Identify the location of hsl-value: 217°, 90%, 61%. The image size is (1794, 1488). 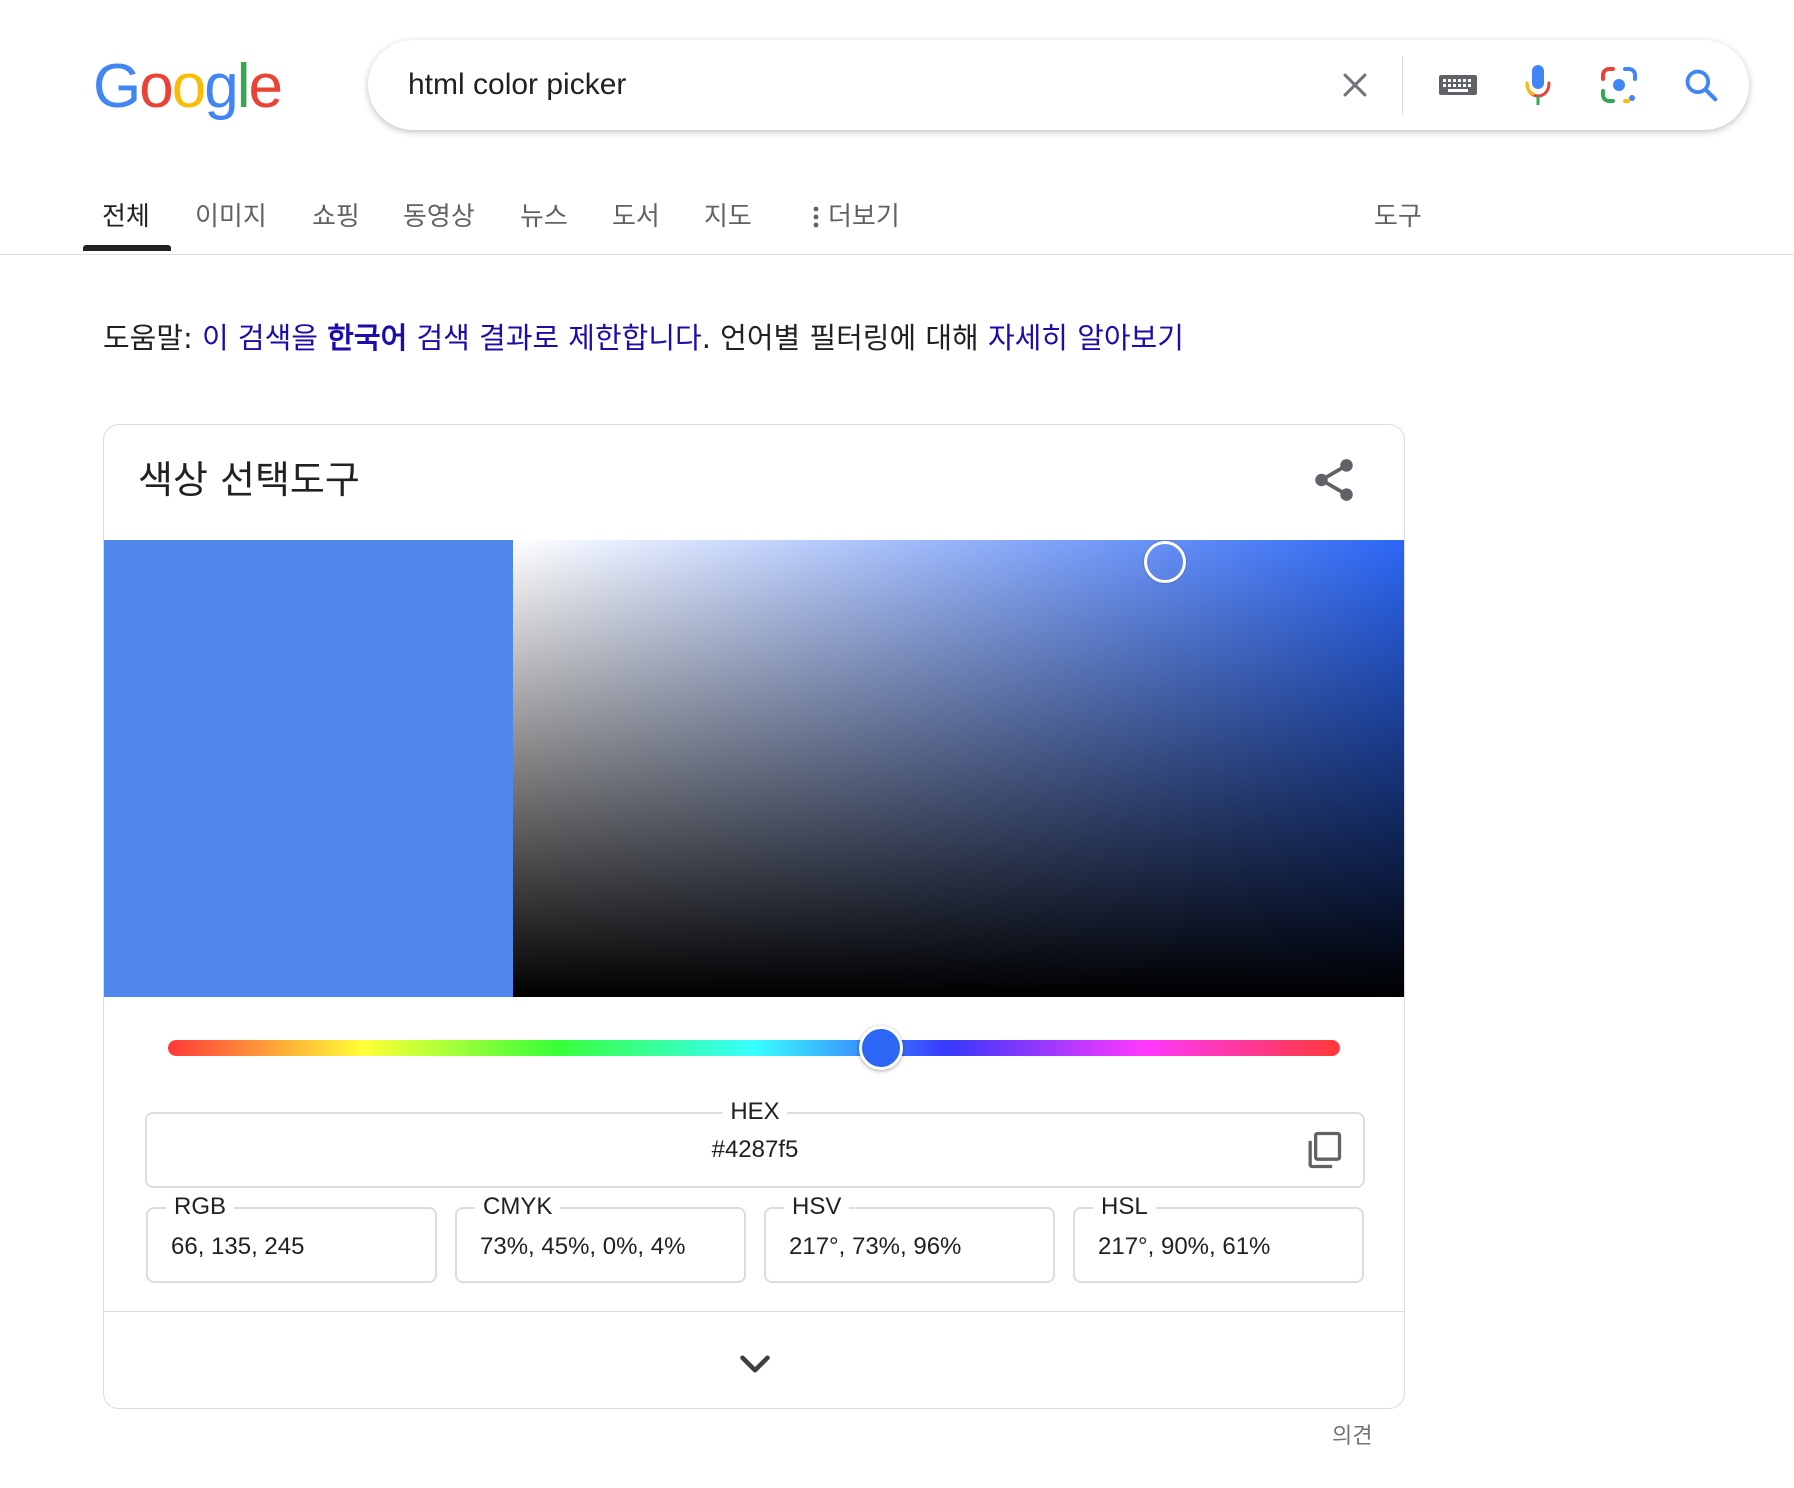
(1184, 1247).